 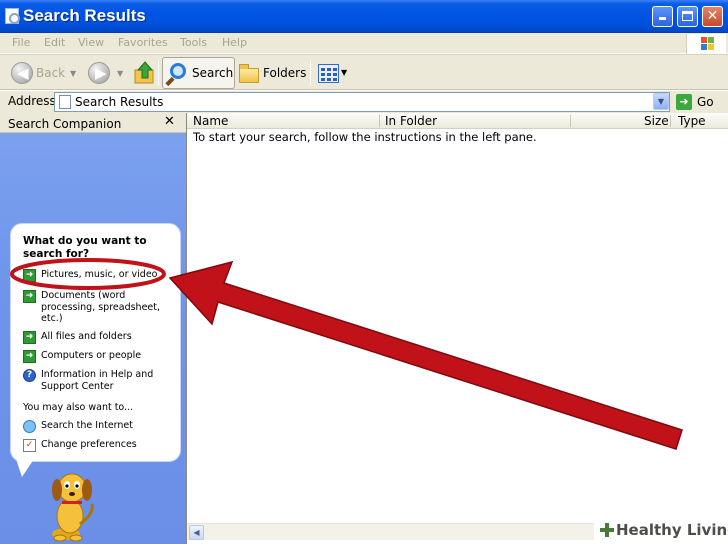 I want to click on search-companion-header: Search Companion ✕, so click(x=93, y=123).